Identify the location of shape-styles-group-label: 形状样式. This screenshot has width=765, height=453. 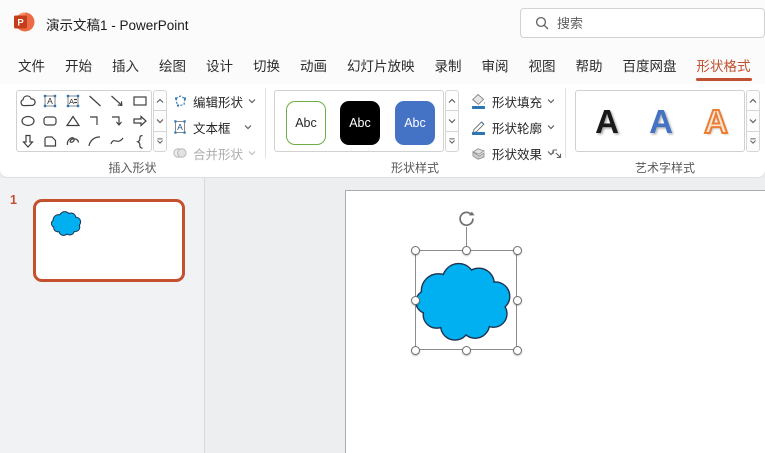
(414, 168).